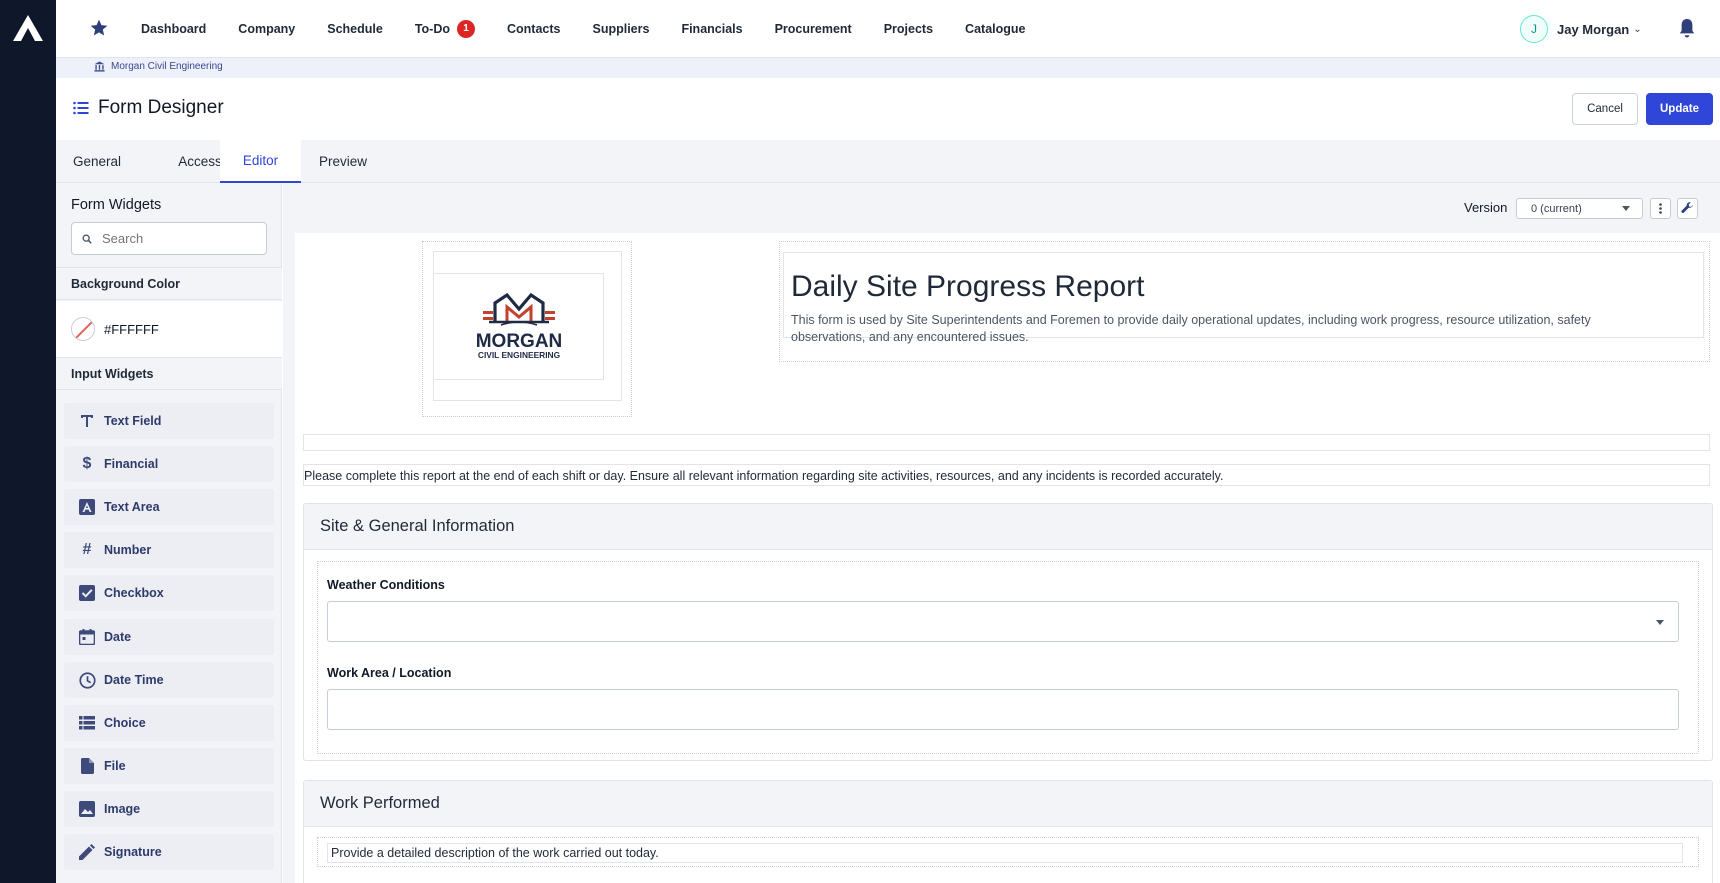  Describe the element at coordinates (169, 329) in the screenshot. I see `background-color-picker: #FFFFFF` at that location.